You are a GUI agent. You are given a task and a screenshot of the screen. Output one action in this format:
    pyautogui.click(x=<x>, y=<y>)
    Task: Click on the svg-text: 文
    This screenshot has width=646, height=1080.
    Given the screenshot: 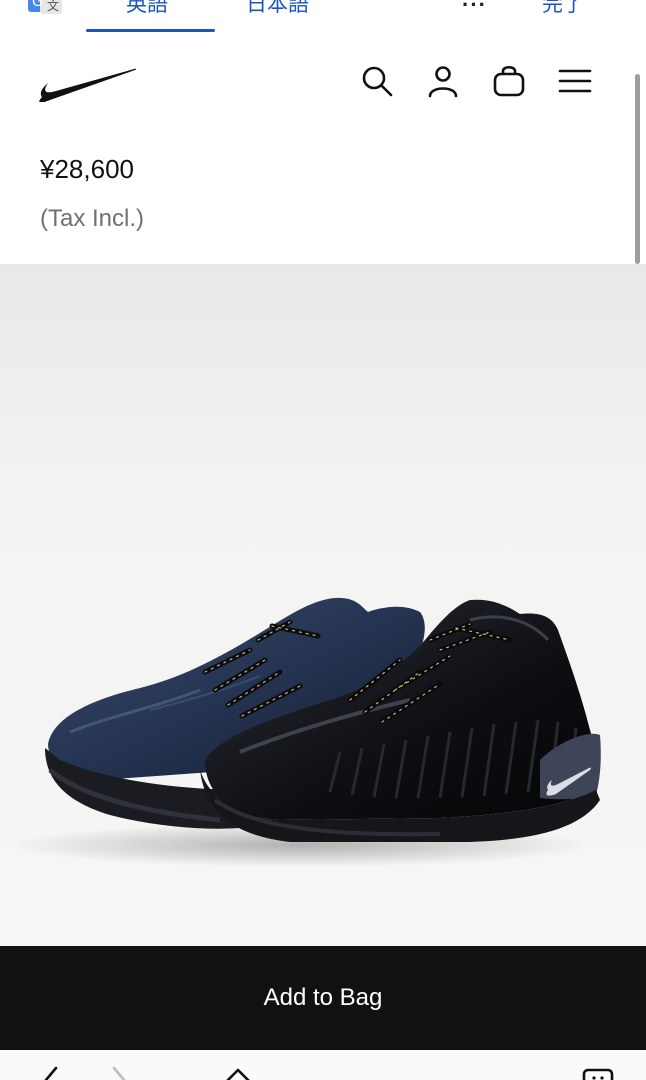 What is the action you would take?
    pyautogui.click(x=53, y=6)
    